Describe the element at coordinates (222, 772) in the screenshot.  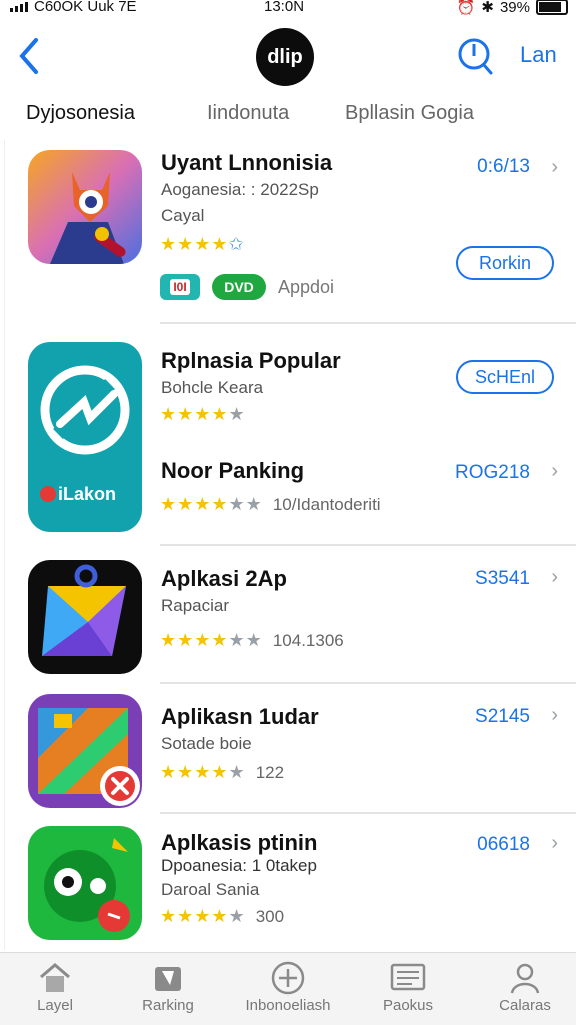
I see `star-rating: ★★★★★ 122` at that location.